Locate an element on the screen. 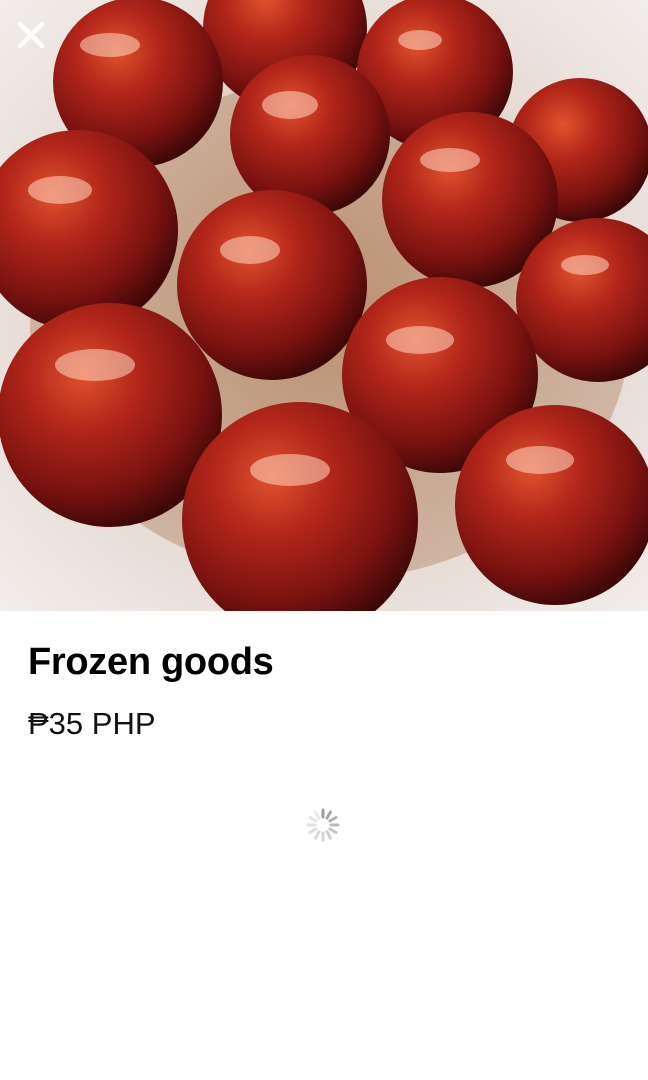 The image size is (648, 1080). listing-title: Frozen goods is located at coordinates (151, 662).